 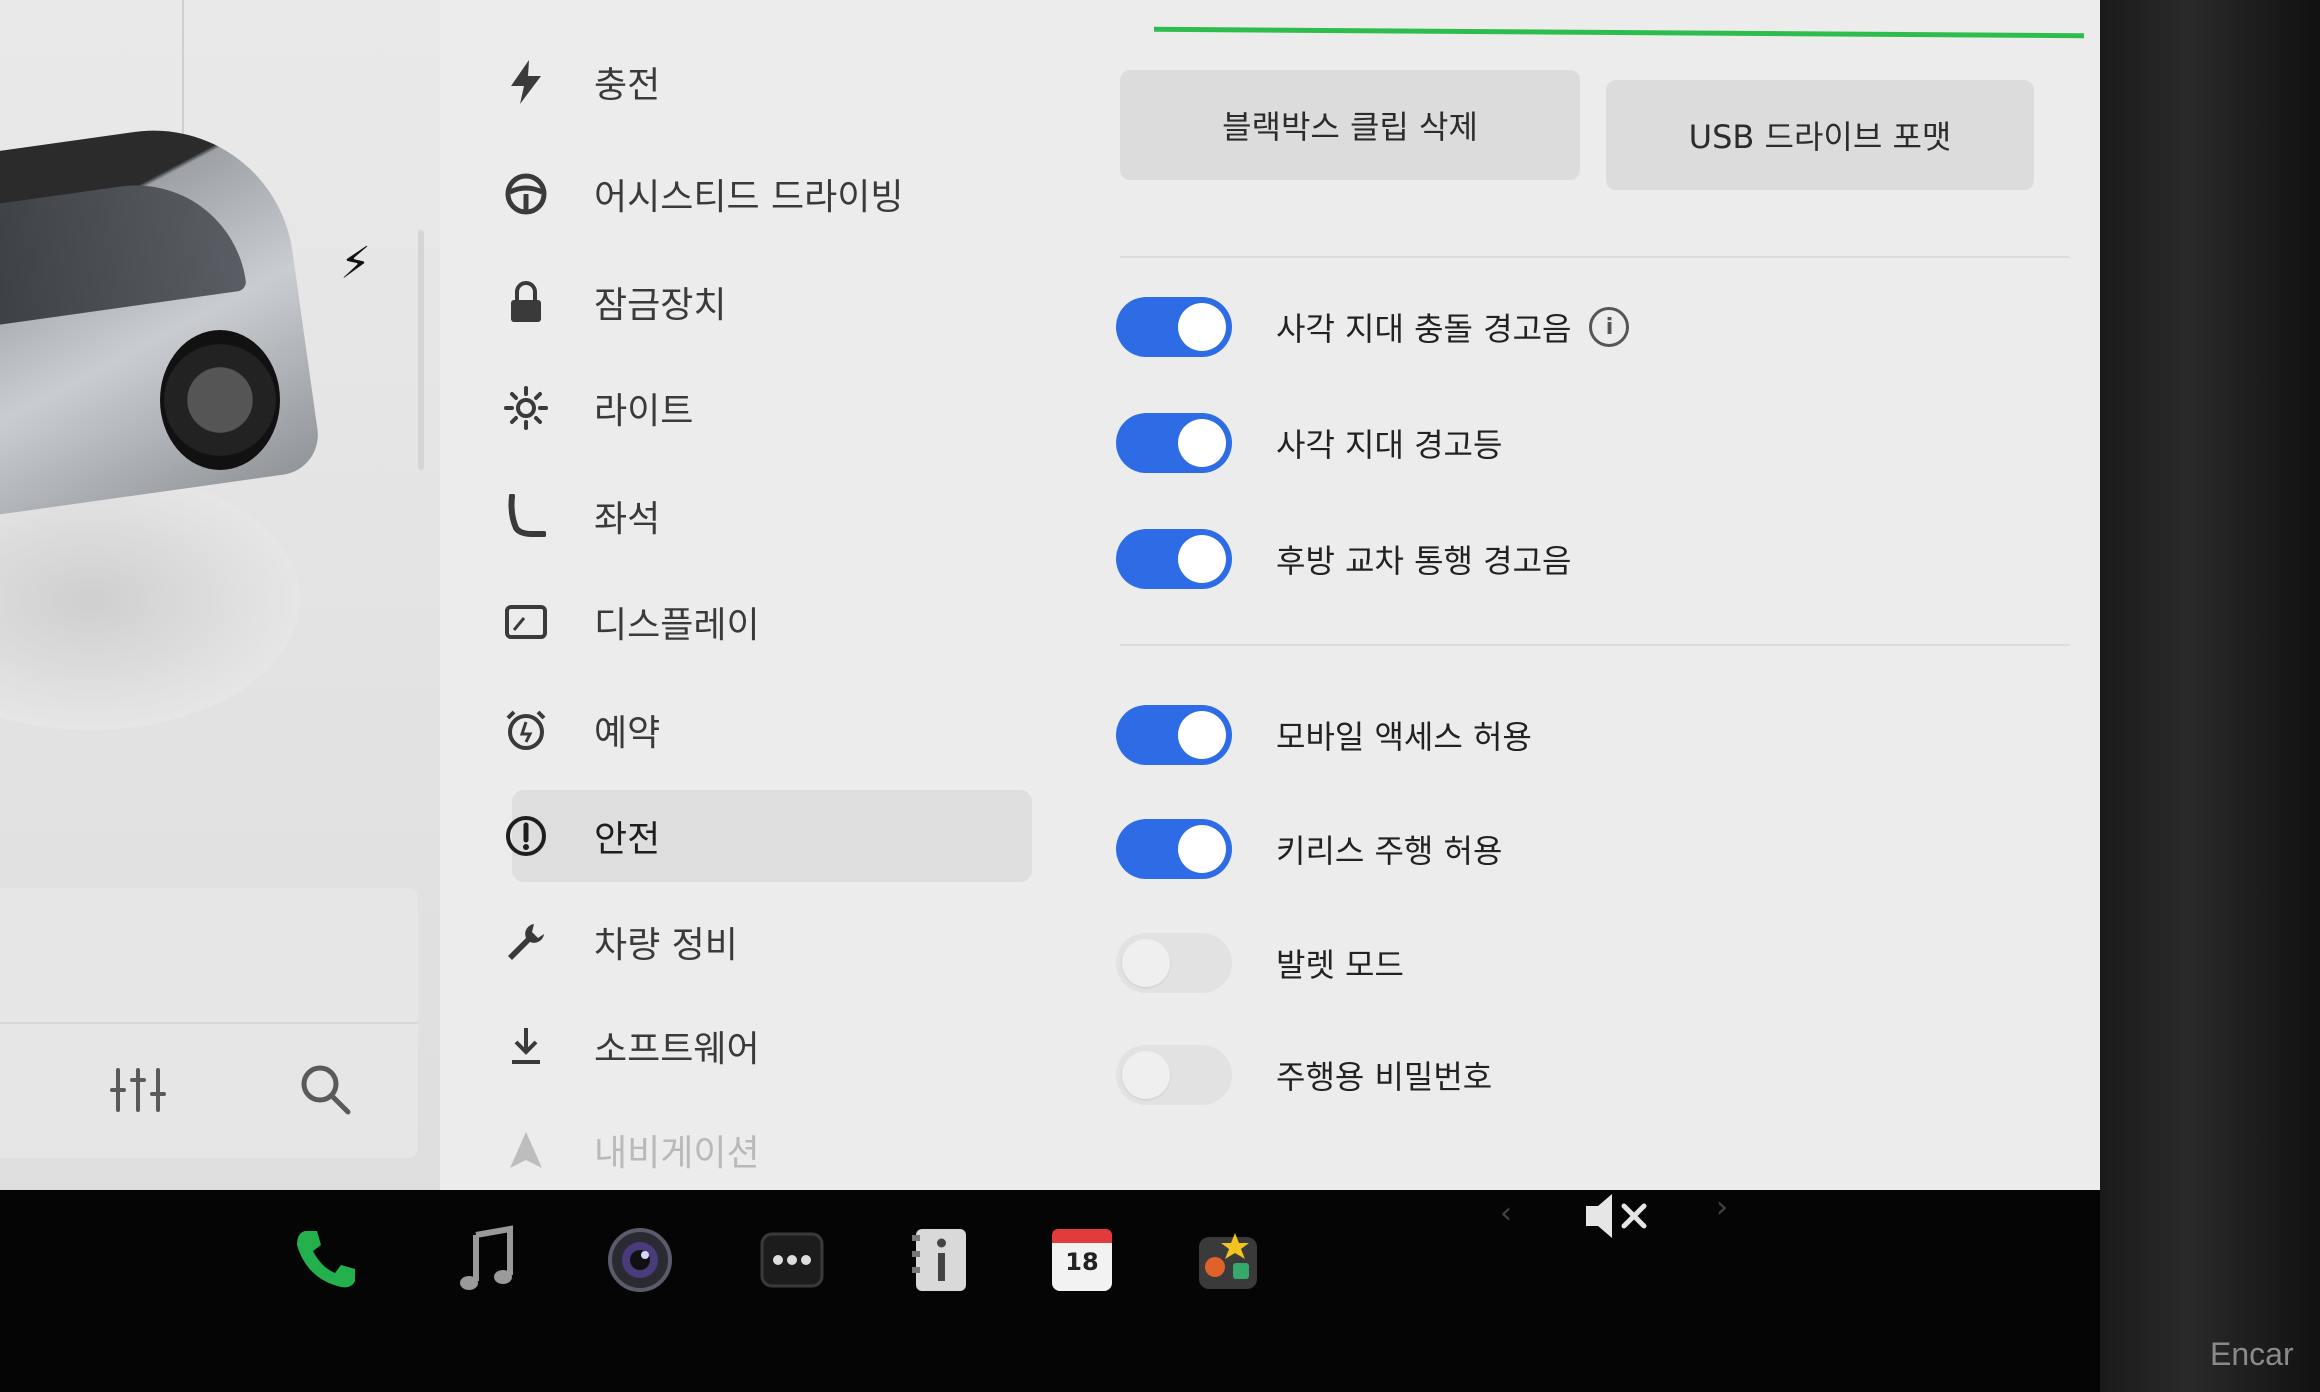 I want to click on setting-pin-to-drive: 주행용 비밀번호, so click(x=1304, y=1075).